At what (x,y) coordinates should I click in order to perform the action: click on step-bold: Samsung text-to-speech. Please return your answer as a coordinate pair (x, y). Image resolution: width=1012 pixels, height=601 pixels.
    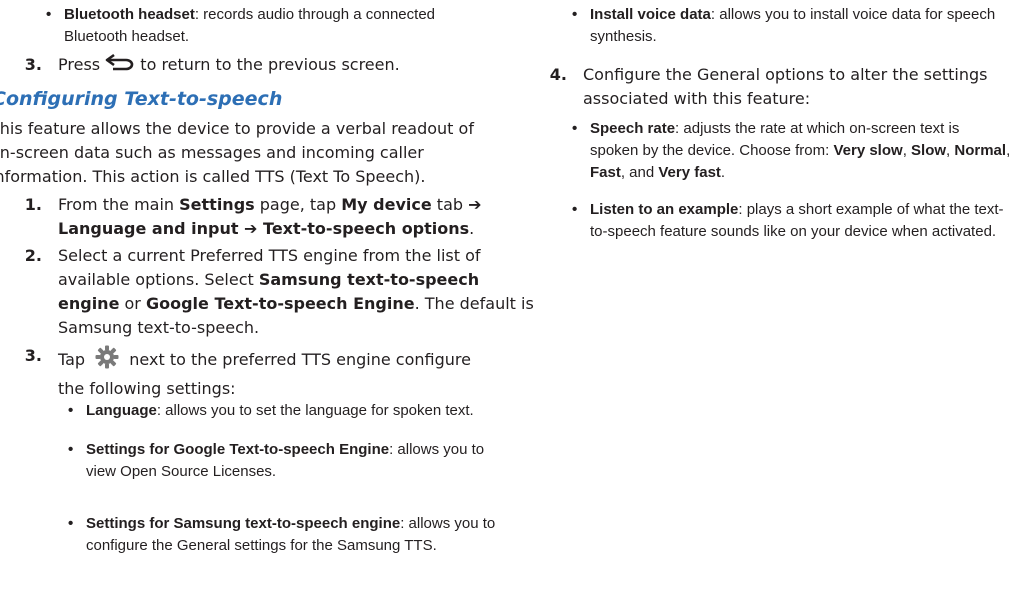
    Looking at the image, I should click on (369, 279).